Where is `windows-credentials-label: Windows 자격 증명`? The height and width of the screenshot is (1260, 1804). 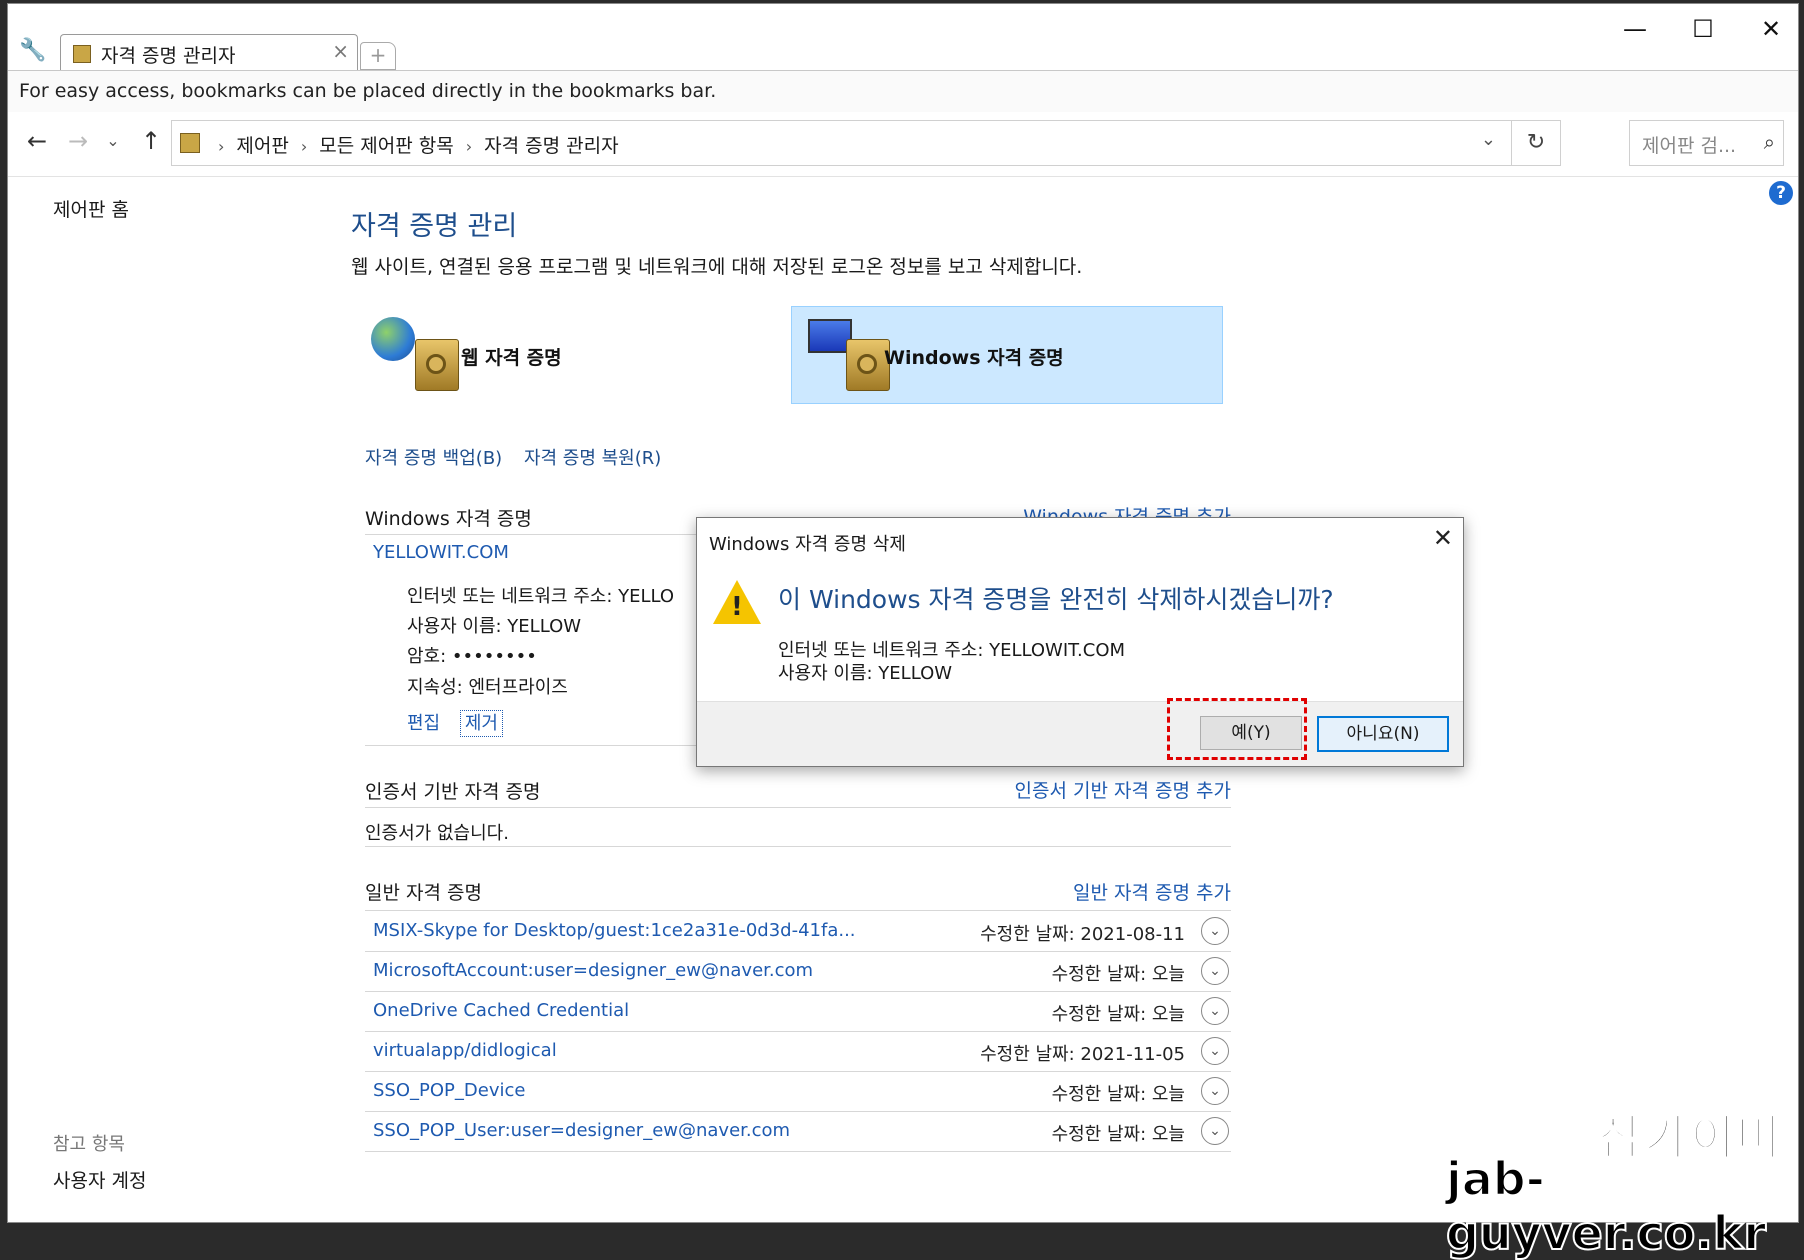
windows-credentials-label: Windows 자격 증명 is located at coordinates (974, 358).